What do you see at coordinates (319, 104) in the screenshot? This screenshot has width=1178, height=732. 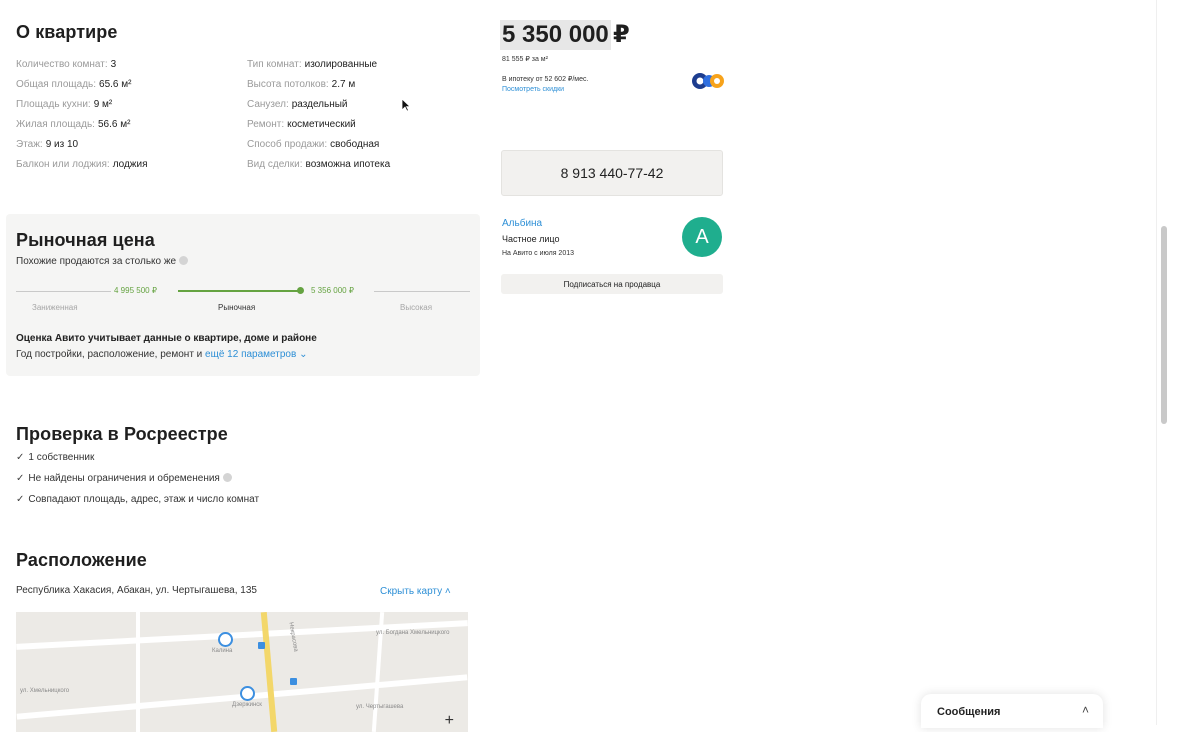 I see `param-value: раздельный` at bounding box center [319, 104].